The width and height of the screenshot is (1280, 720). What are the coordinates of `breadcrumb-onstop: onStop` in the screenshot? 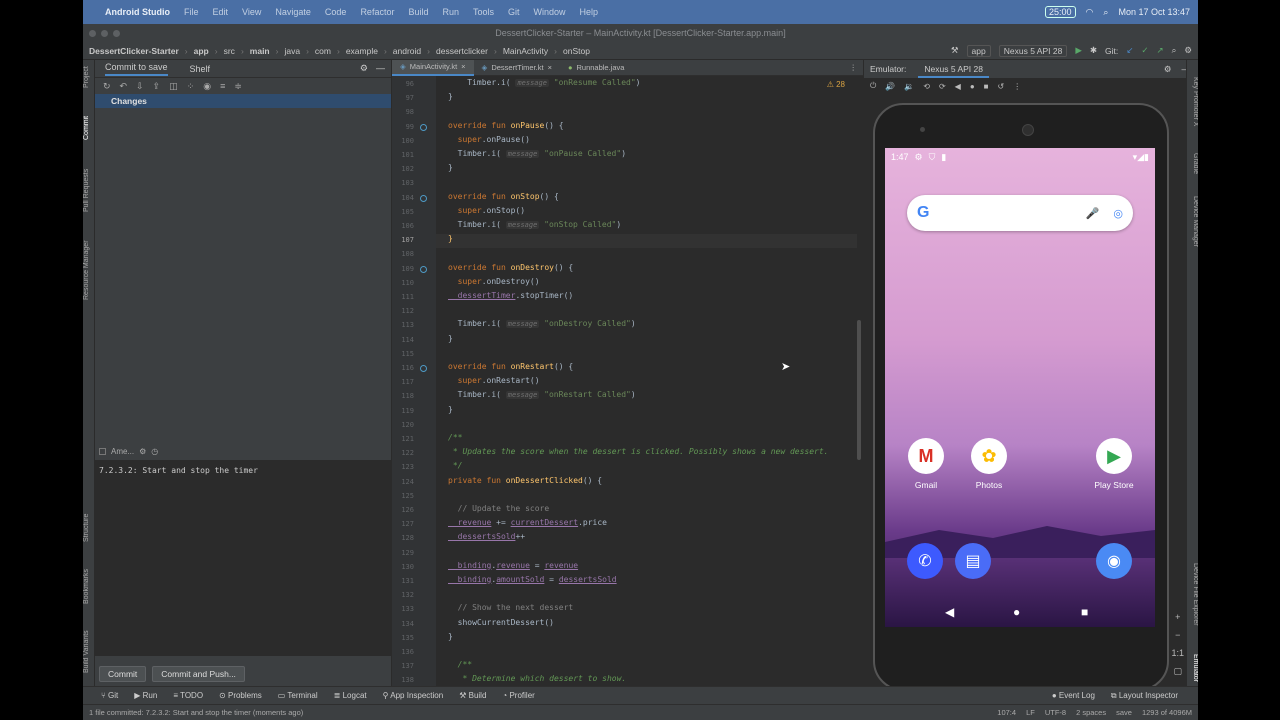 It's located at (576, 51).